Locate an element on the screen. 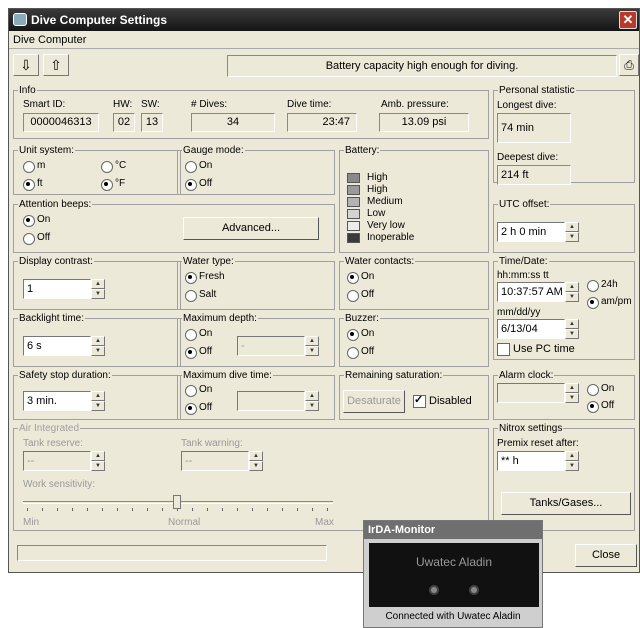  premix-reset-spinner: ▲ ▼ is located at coordinates (572, 461).